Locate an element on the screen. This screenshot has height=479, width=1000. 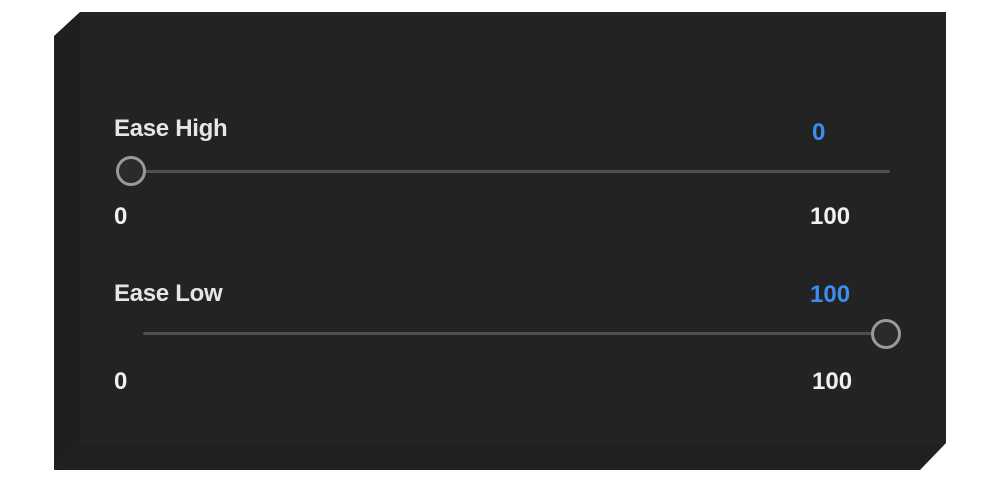
panel-bevel-left is located at coordinates (67, 241).